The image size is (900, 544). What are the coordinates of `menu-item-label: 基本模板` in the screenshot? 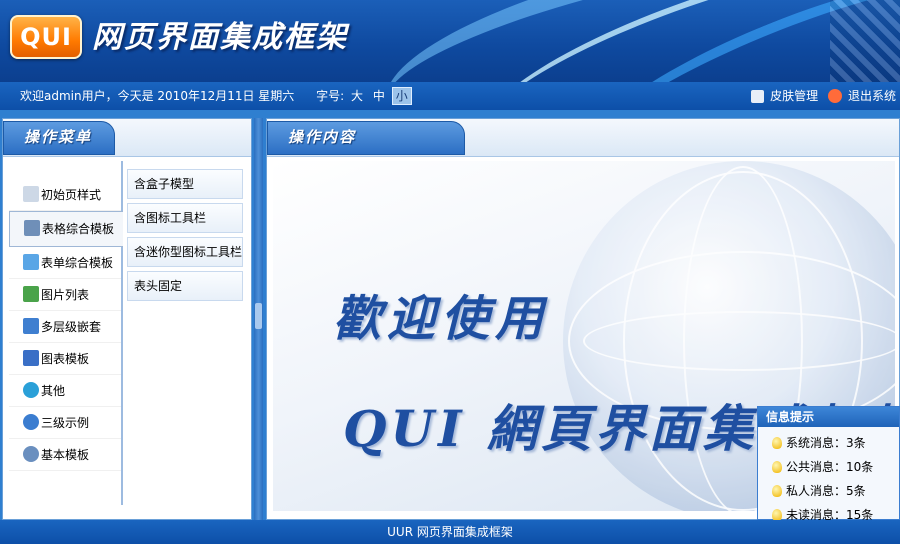 It's located at (65, 455).